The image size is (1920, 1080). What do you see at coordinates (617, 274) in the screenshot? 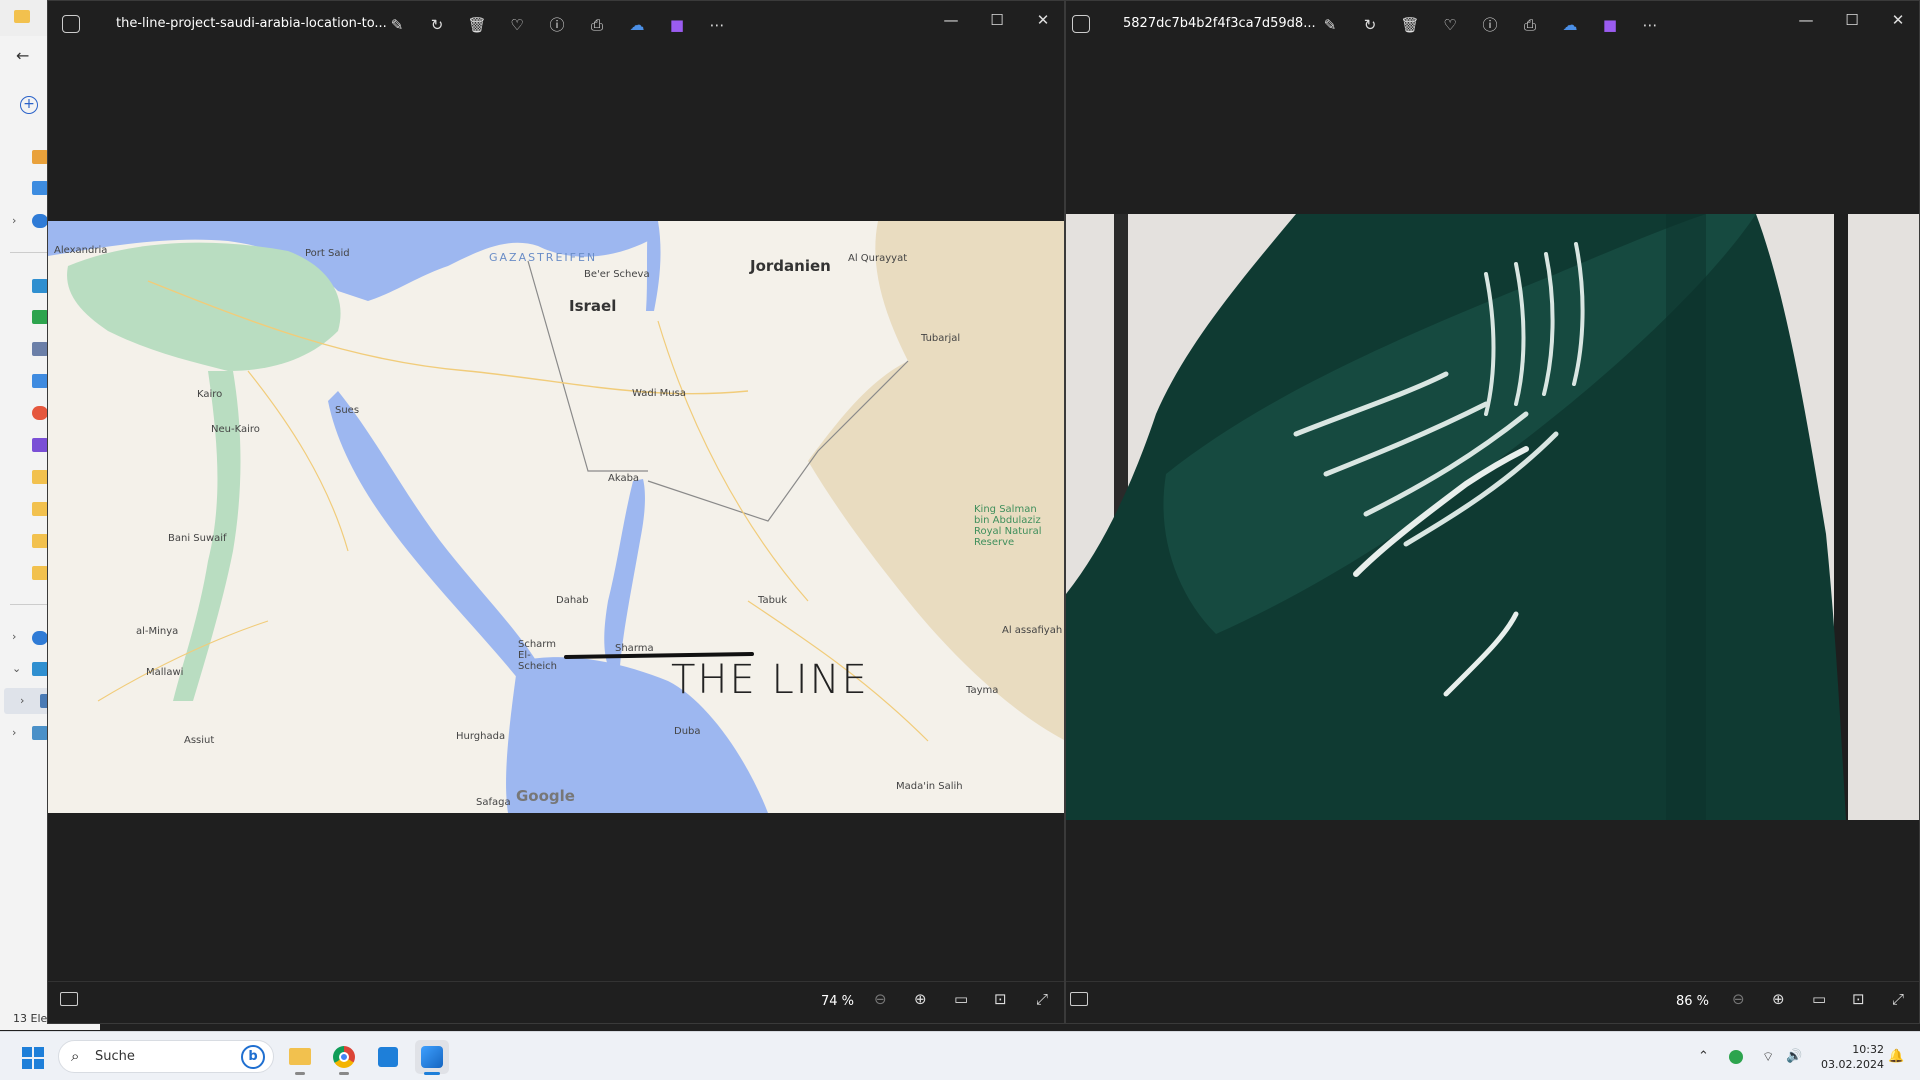
I see `map-label: Be'er Scheva` at bounding box center [617, 274].